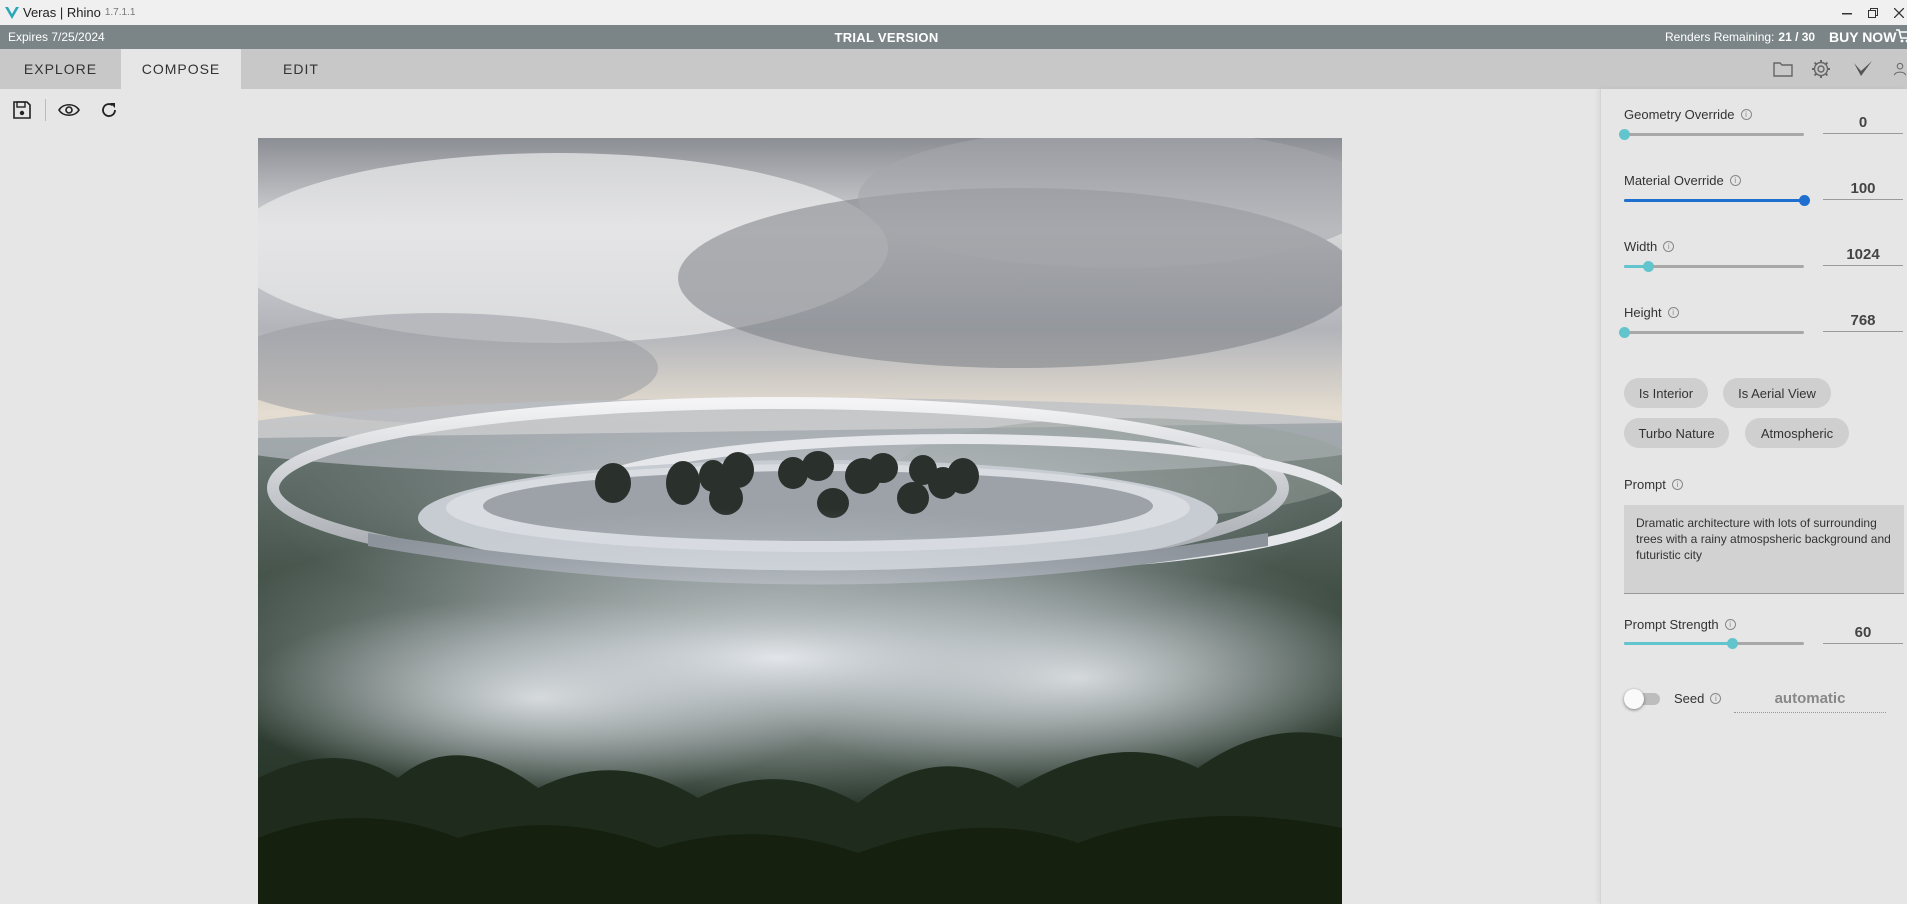 The width and height of the screenshot is (1907, 904). What do you see at coordinates (62, 12) in the screenshot?
I see `window-title: Veras | Rhino` at bounding box center [62, 12].